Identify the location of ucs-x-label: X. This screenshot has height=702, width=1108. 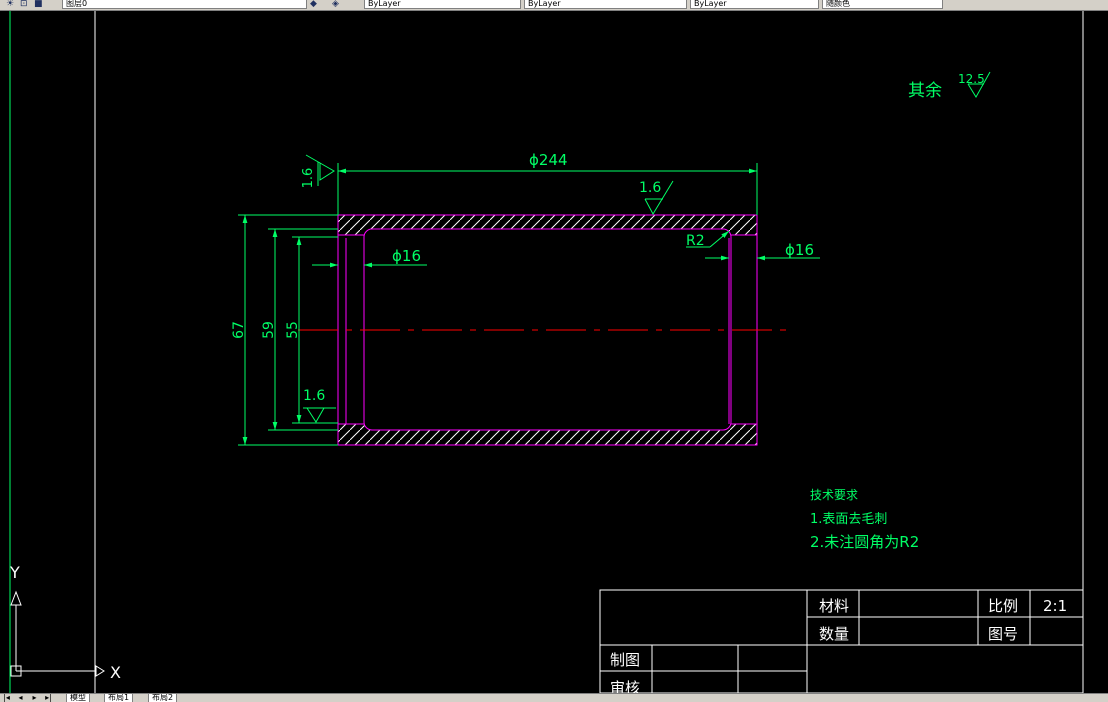
(115, 672).